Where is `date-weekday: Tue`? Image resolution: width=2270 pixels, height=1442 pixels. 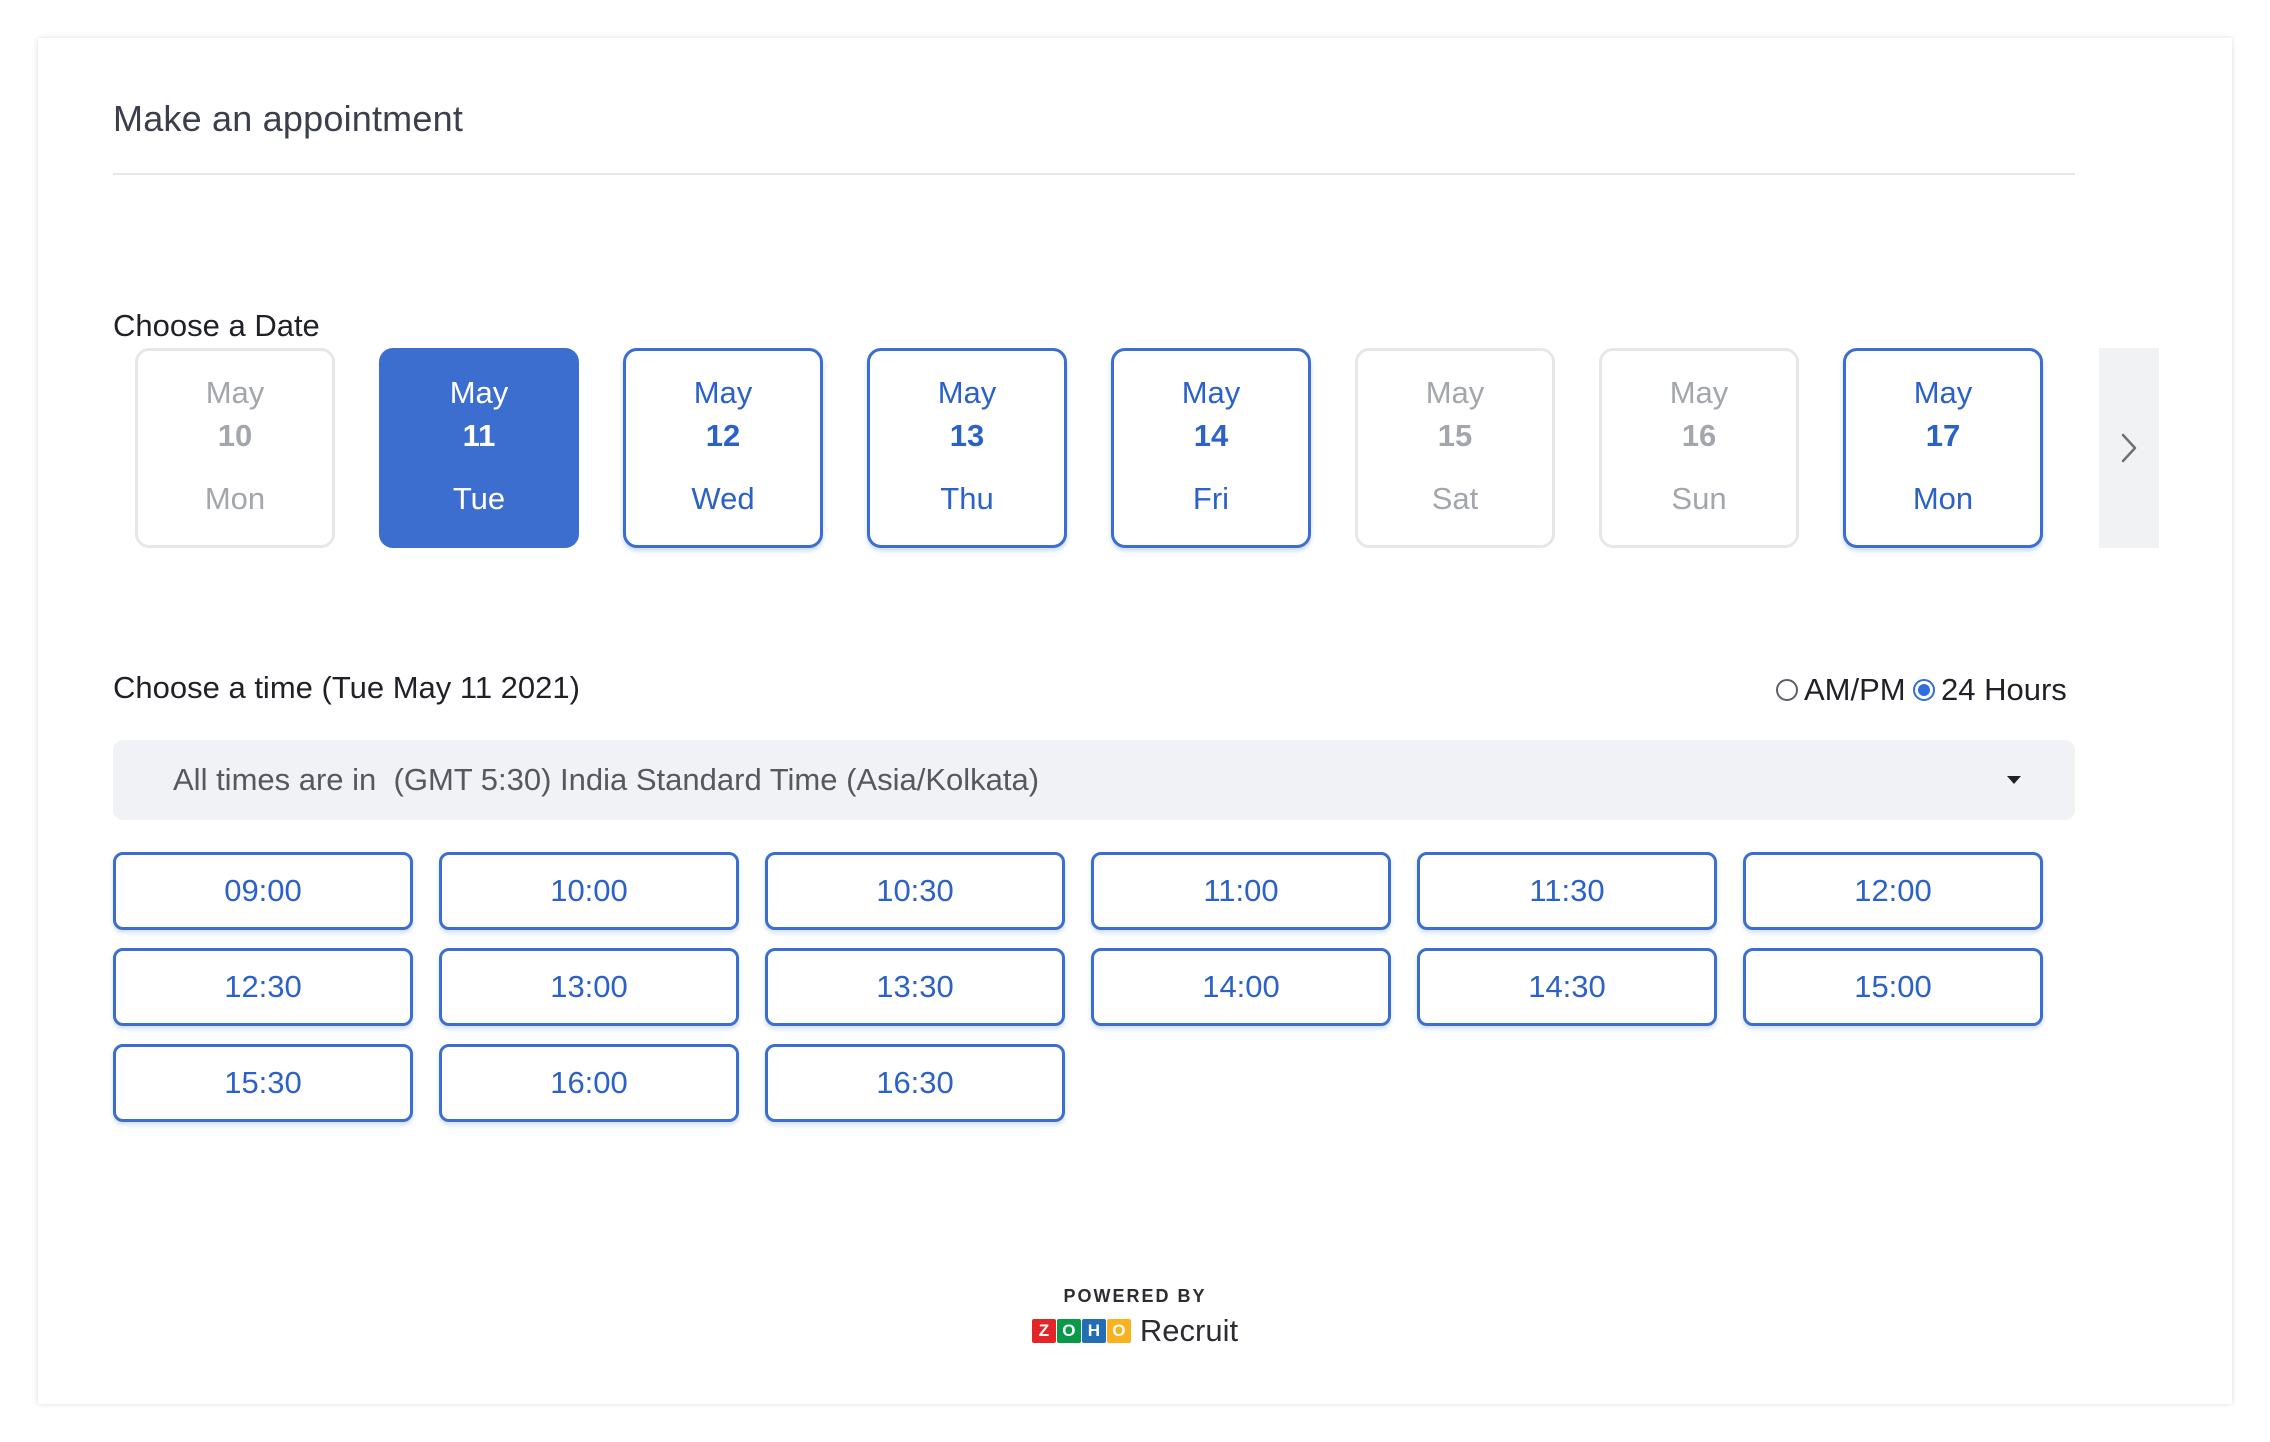
date-weekday: Tue is located at coordinates (479, 498).